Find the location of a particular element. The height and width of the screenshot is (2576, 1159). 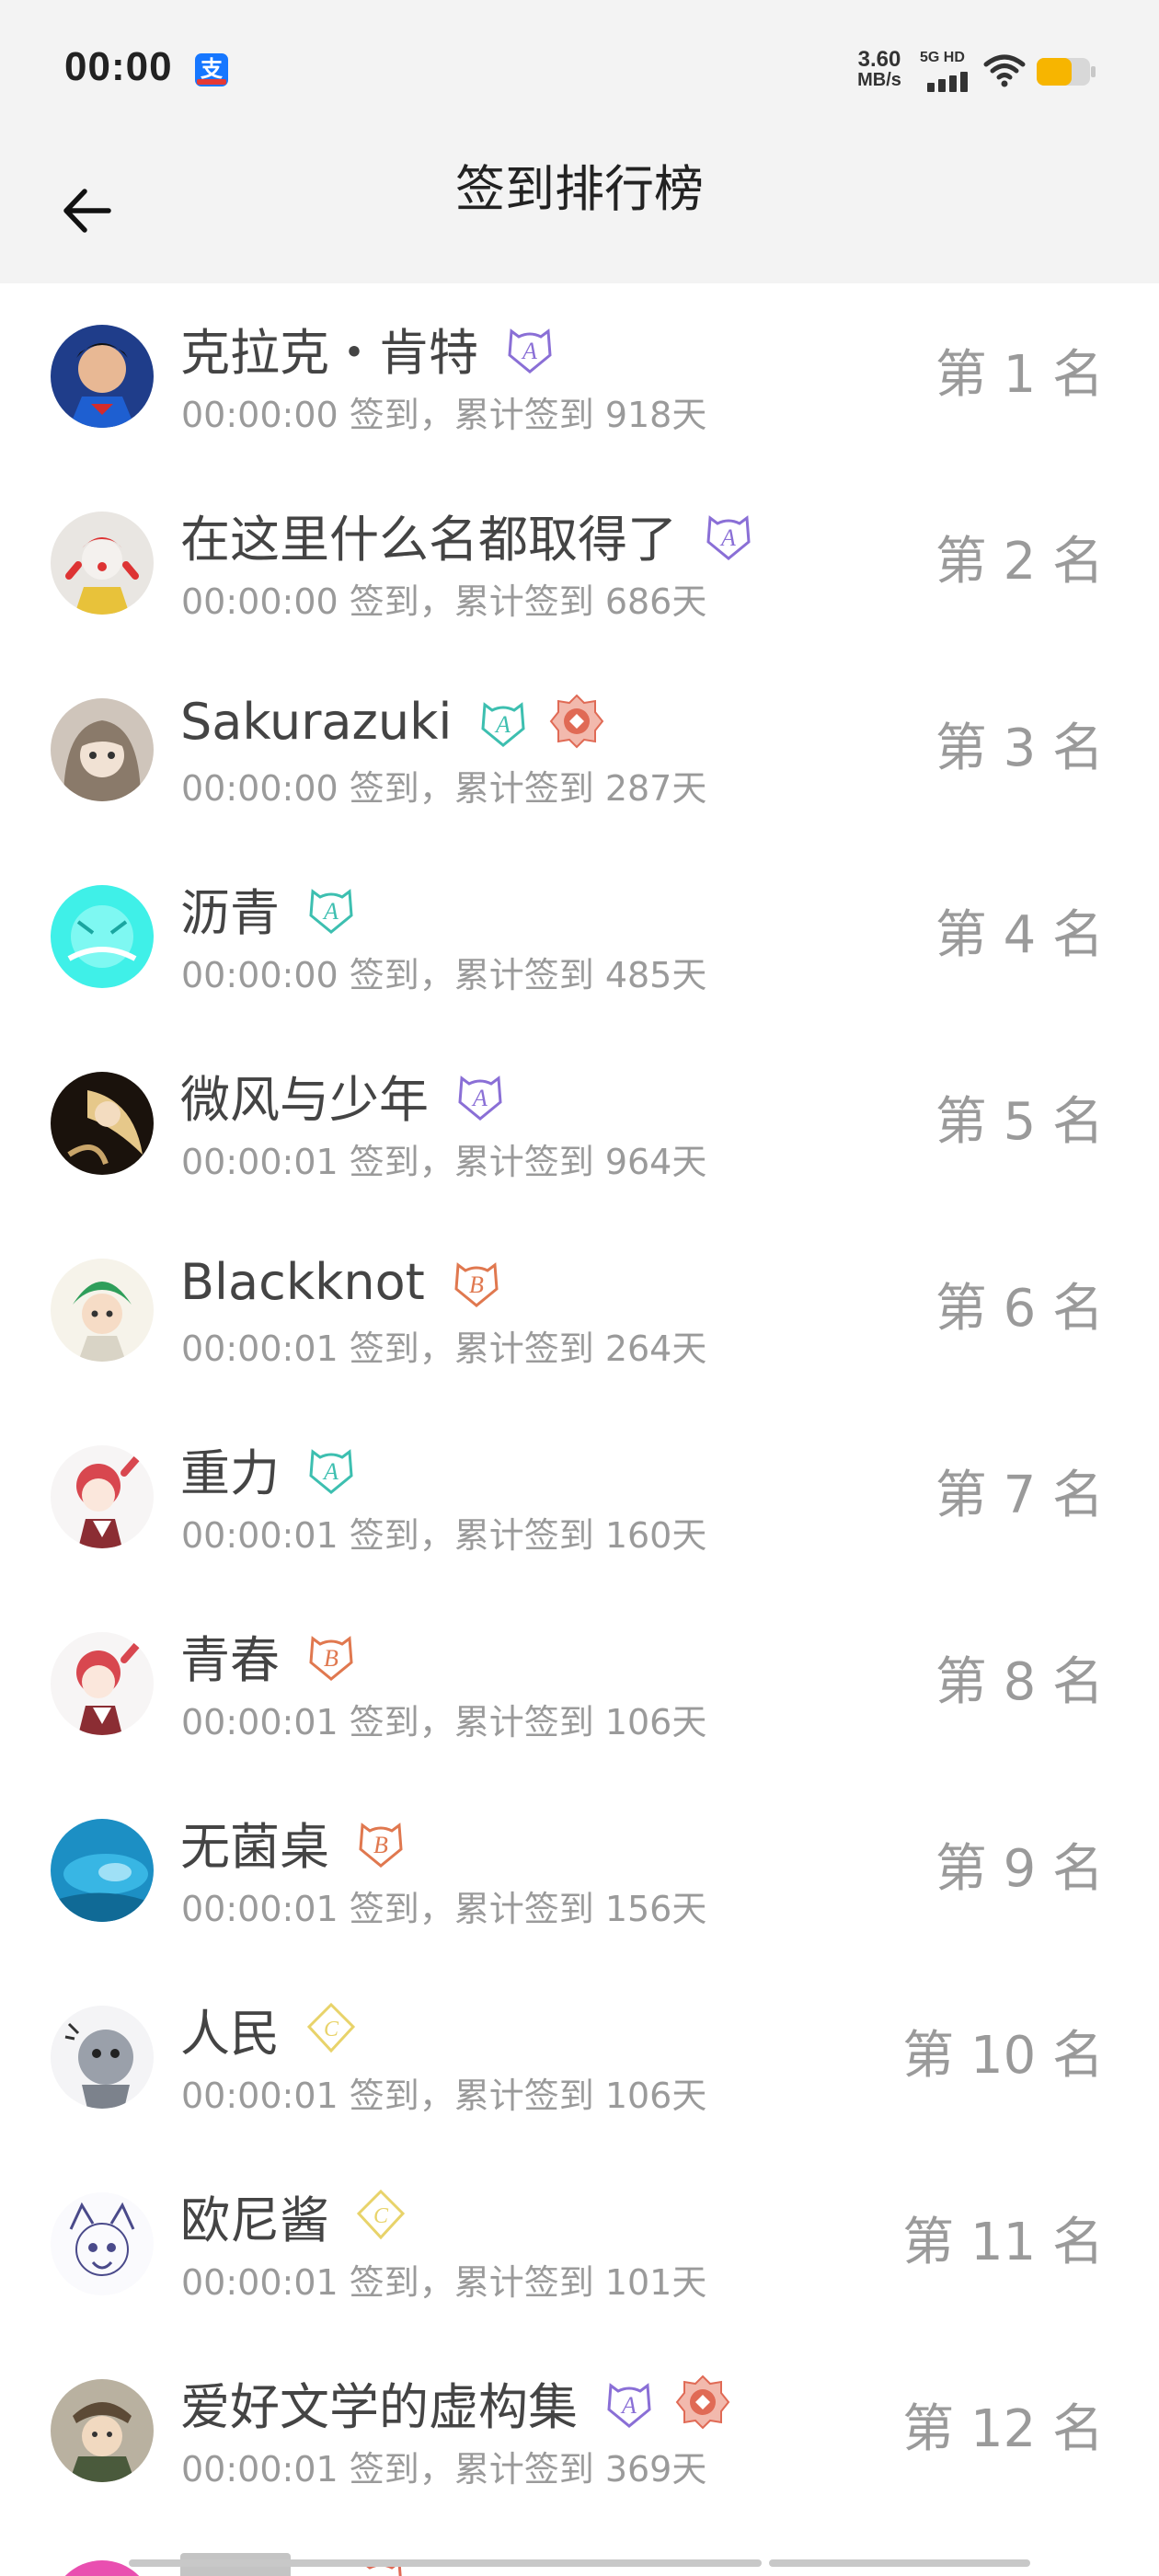

ranking-row: 人民 C 00:00:01 签到，累计签到 106天 第 10 名 is located at coordinates (579, 2057).